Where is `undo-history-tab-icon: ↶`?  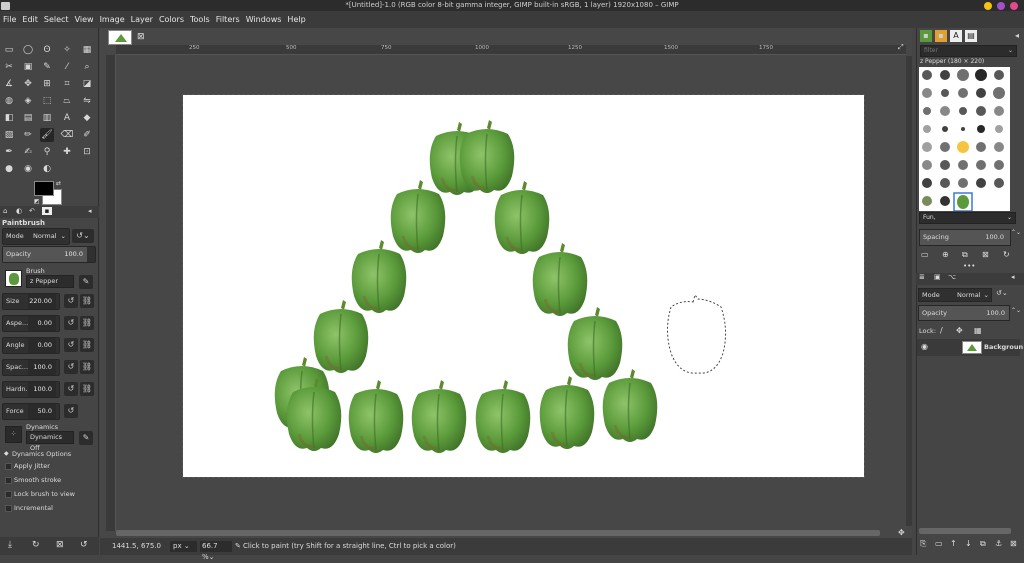
undo-history-tab-icon: ↶ is located at coordinates (32, 211).